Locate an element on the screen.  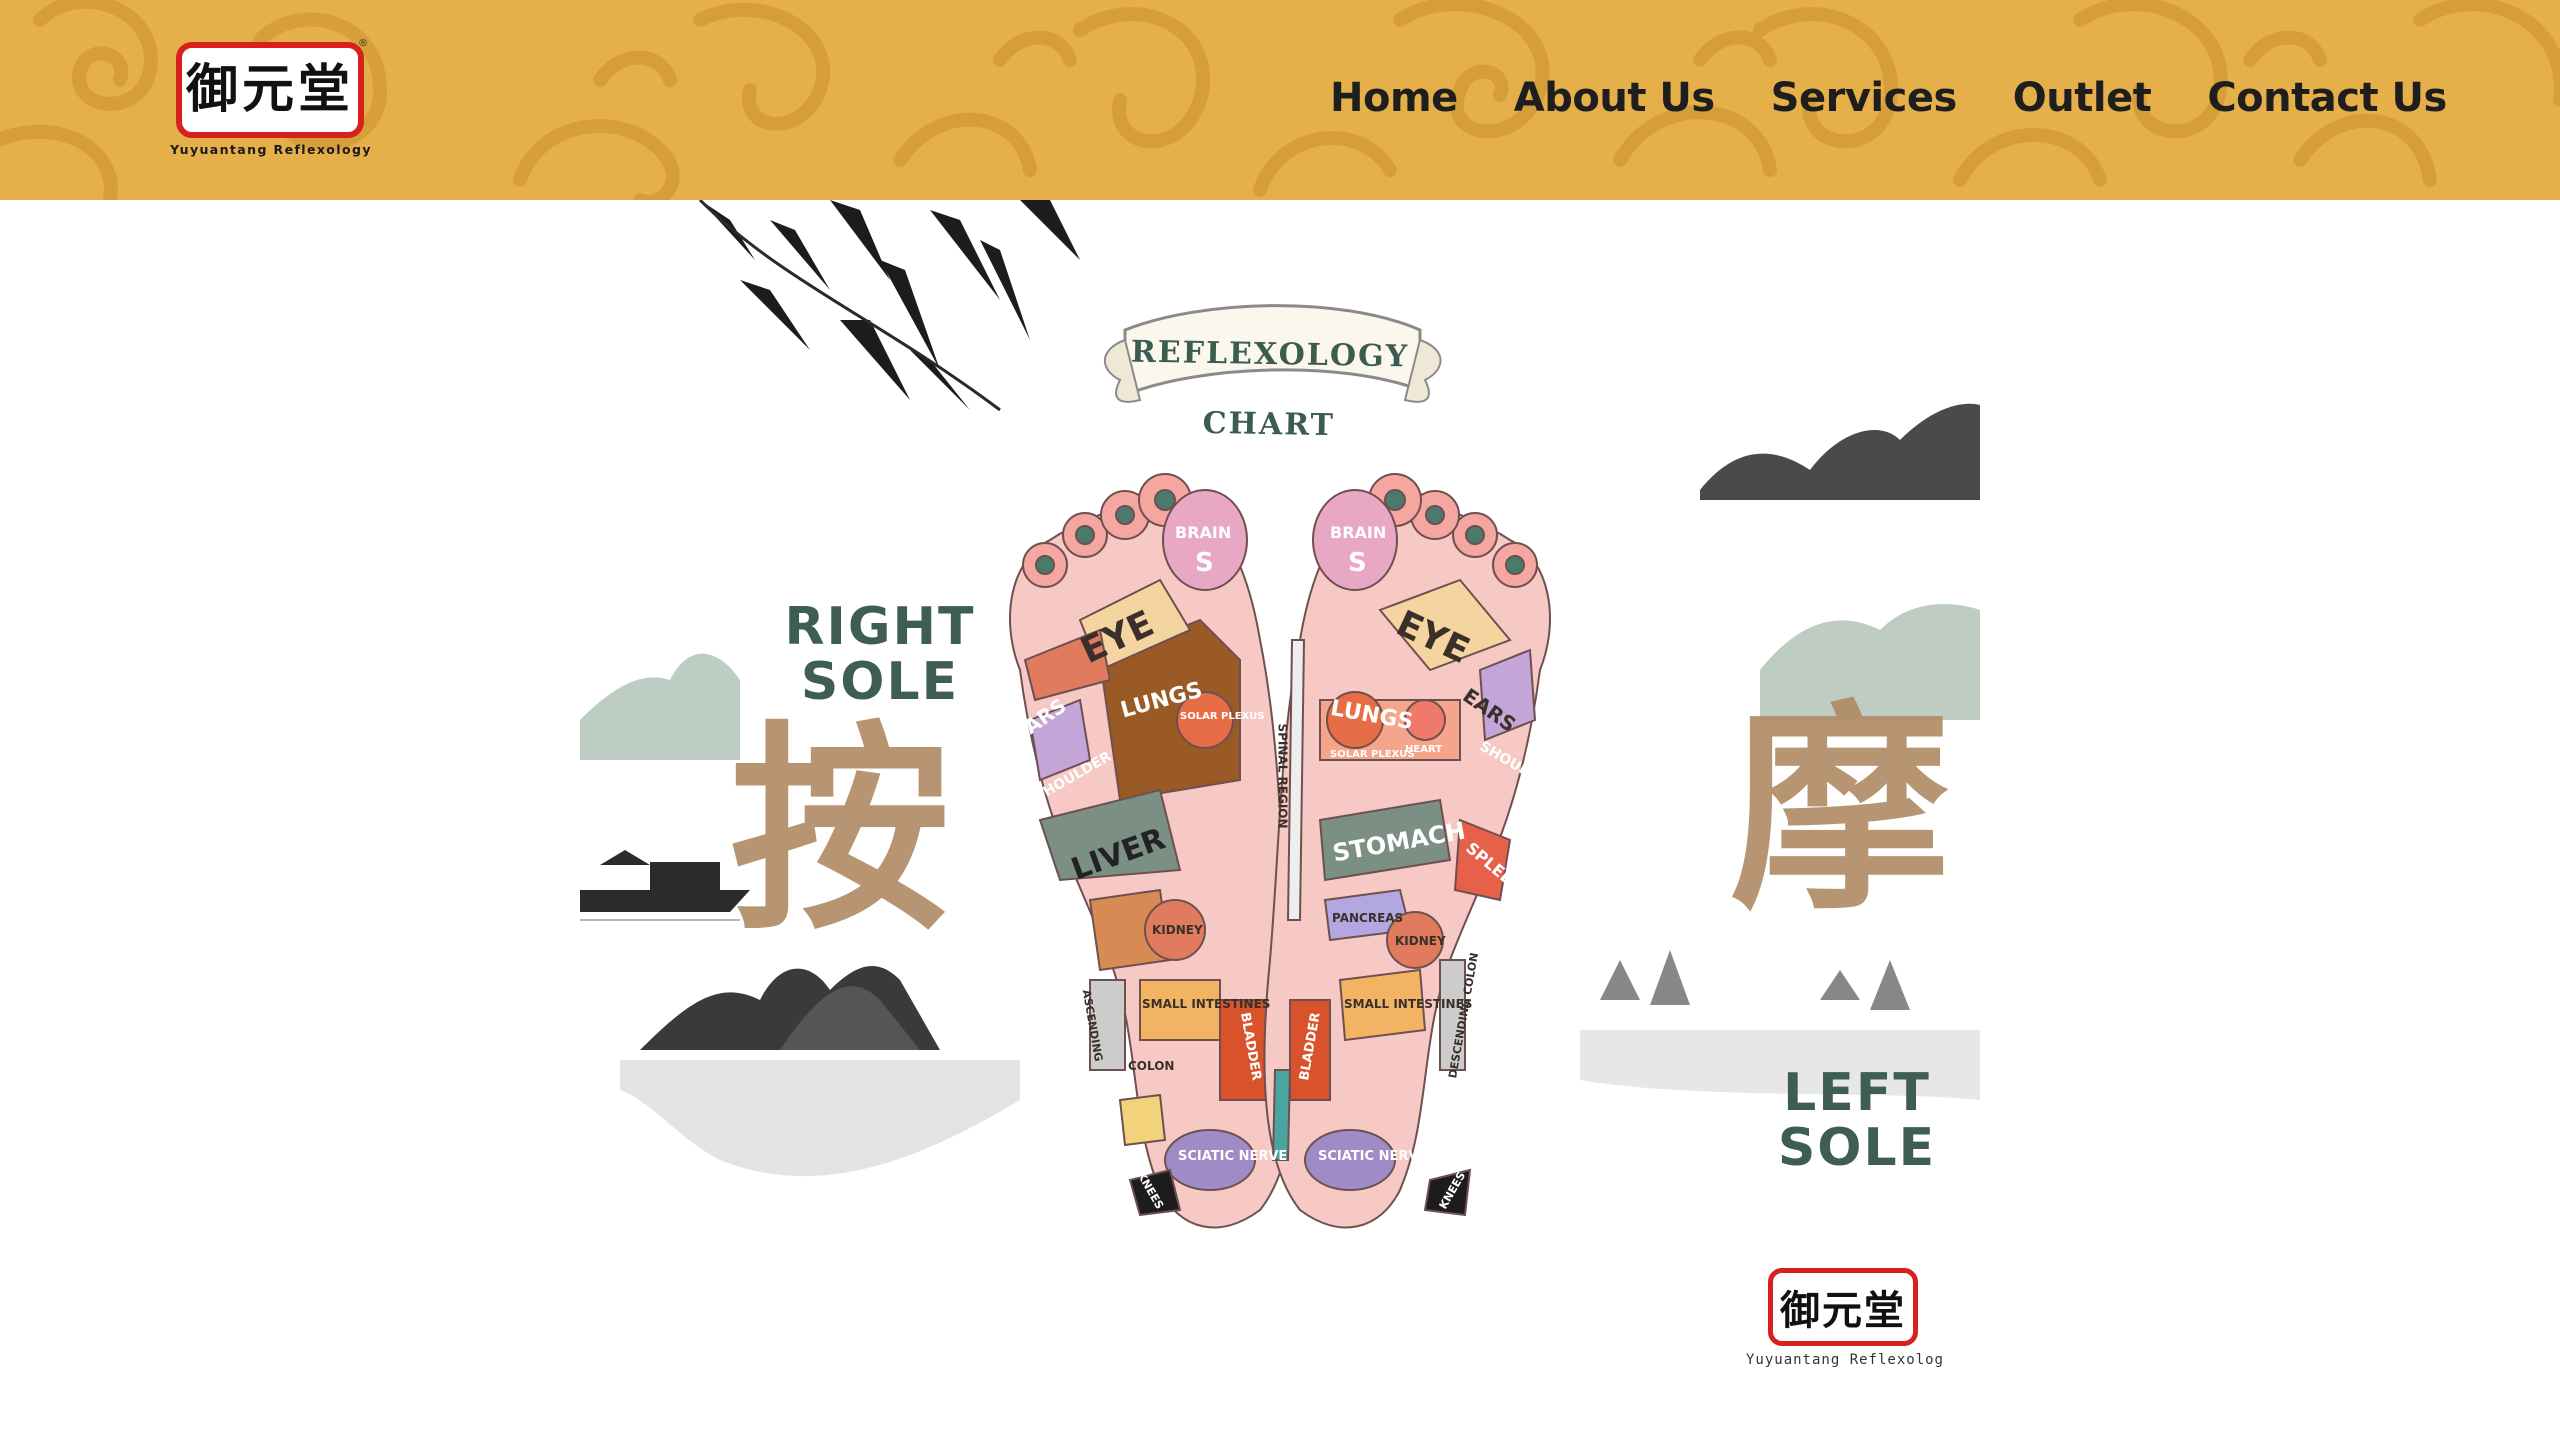
logo-glyphs: 御元堂 is located at coordinates (269, 89).